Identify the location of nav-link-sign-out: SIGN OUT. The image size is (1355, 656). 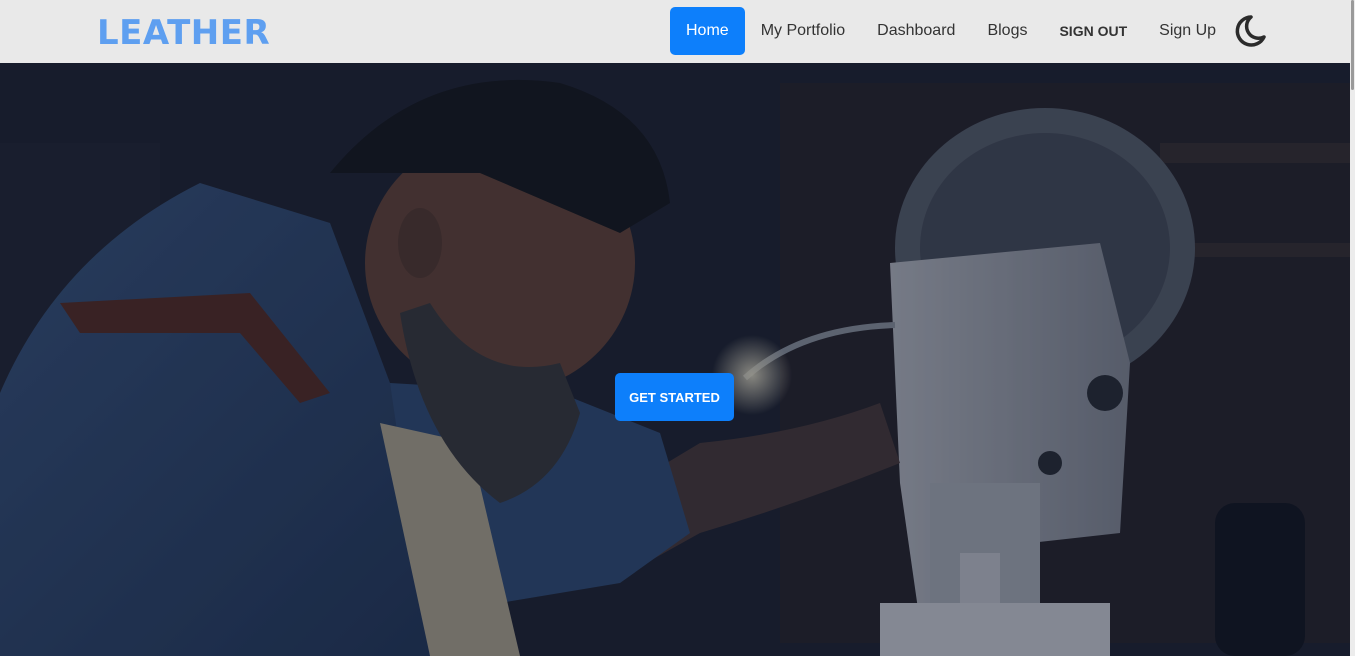
(1093, 31).